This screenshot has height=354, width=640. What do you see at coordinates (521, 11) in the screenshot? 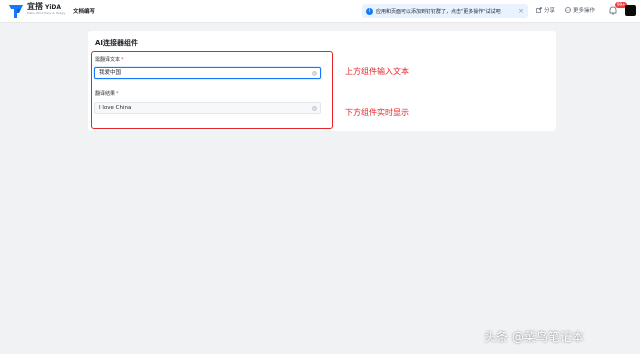
I see `close-icon: ×` at bounding box center [521, 11].